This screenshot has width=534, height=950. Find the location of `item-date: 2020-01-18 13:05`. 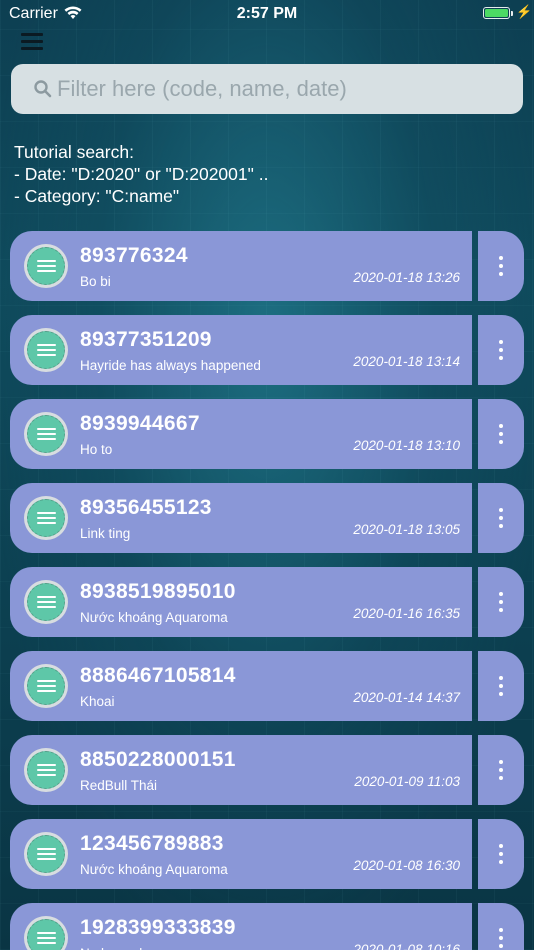

item-date: 2020-01-18 13:05 is located at coordinates (406, 529).